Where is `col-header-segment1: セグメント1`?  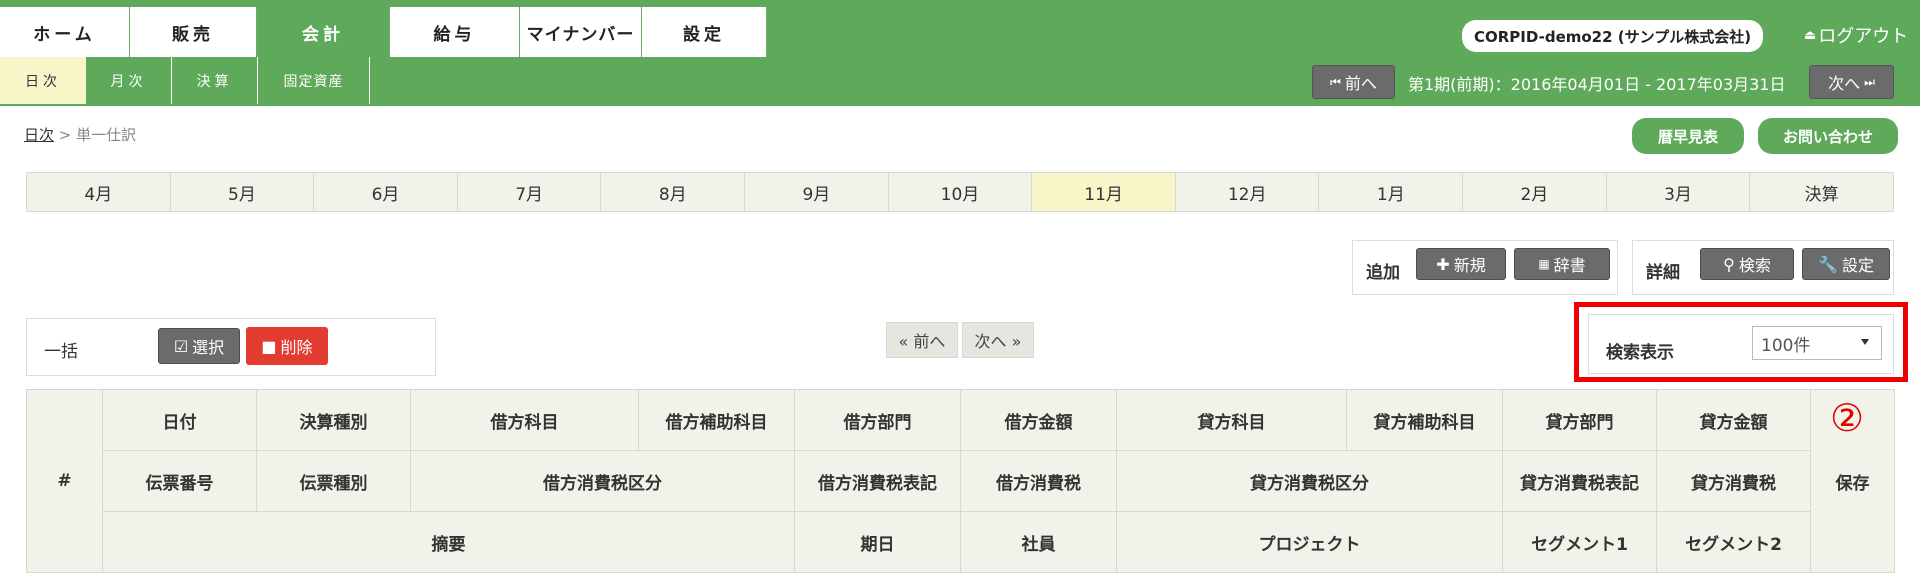 col-header-segment1: セグメント1 is located at coordinates (1579, 542).